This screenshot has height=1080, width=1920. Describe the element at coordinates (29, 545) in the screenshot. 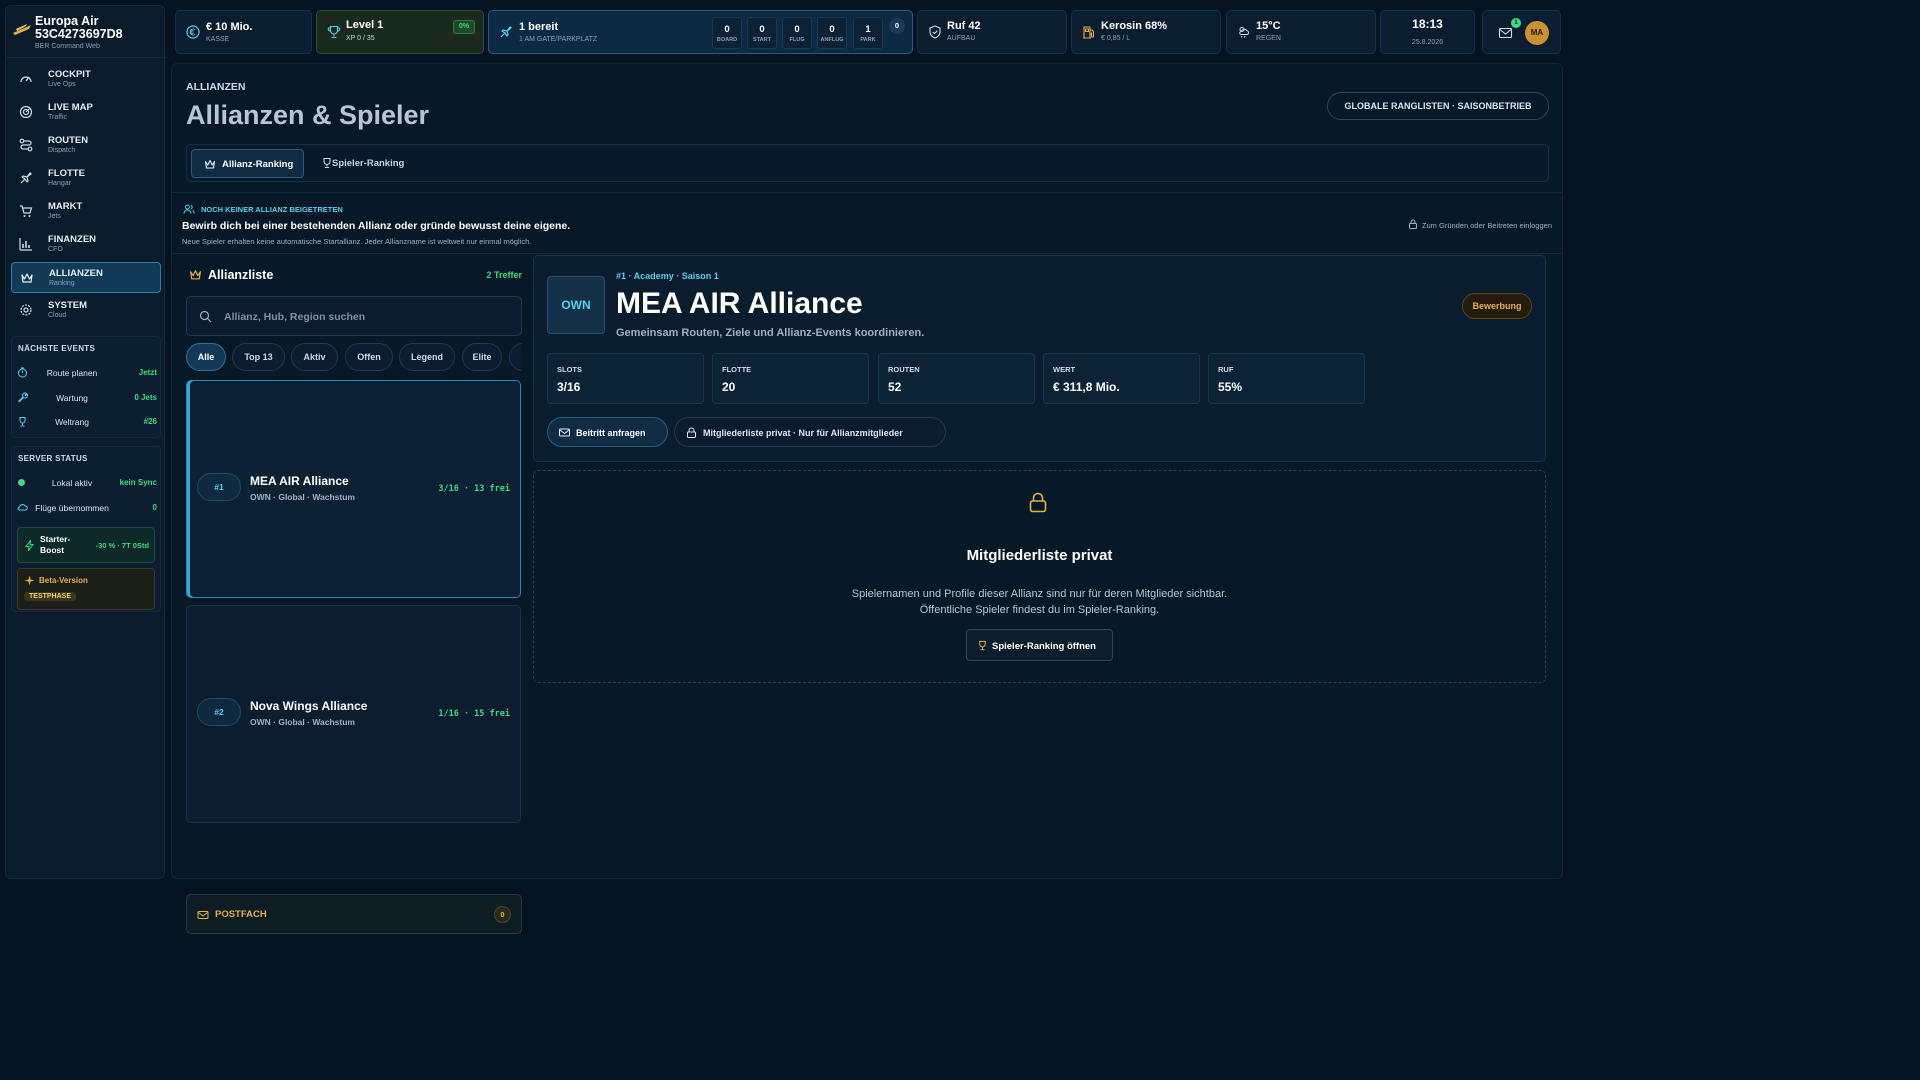

I see `bolt-icon` at that location.